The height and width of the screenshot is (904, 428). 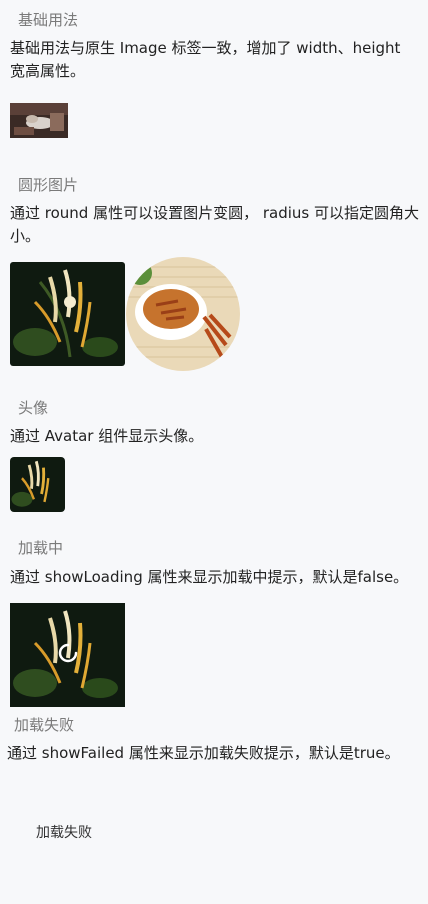 What do you see at coordinates (48, 20) in the screenshot?
I see `section-title-basic: 基础用法` at bounding box center [48, 20].